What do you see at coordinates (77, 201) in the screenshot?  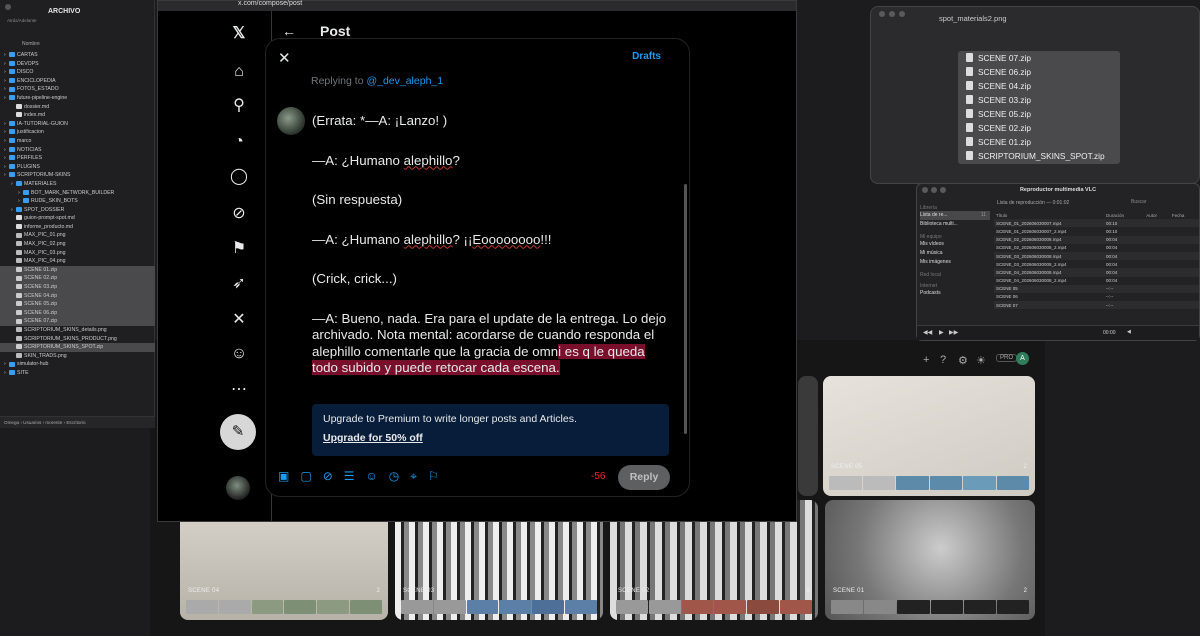 I see `folder-row: › RUDE_SKIN_BOTS` at bounding box center [77, 201].